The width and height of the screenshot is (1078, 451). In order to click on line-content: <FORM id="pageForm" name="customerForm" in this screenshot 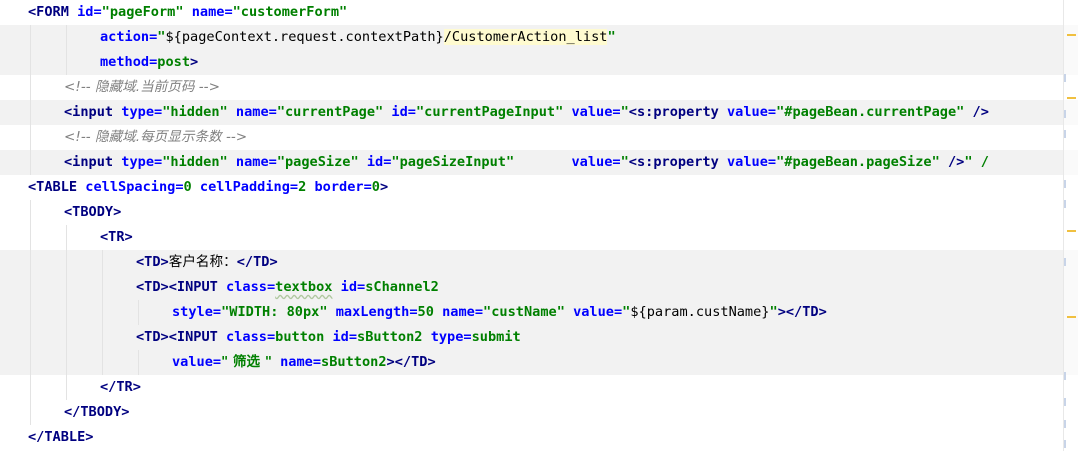, I will do `click(187, 12)`.